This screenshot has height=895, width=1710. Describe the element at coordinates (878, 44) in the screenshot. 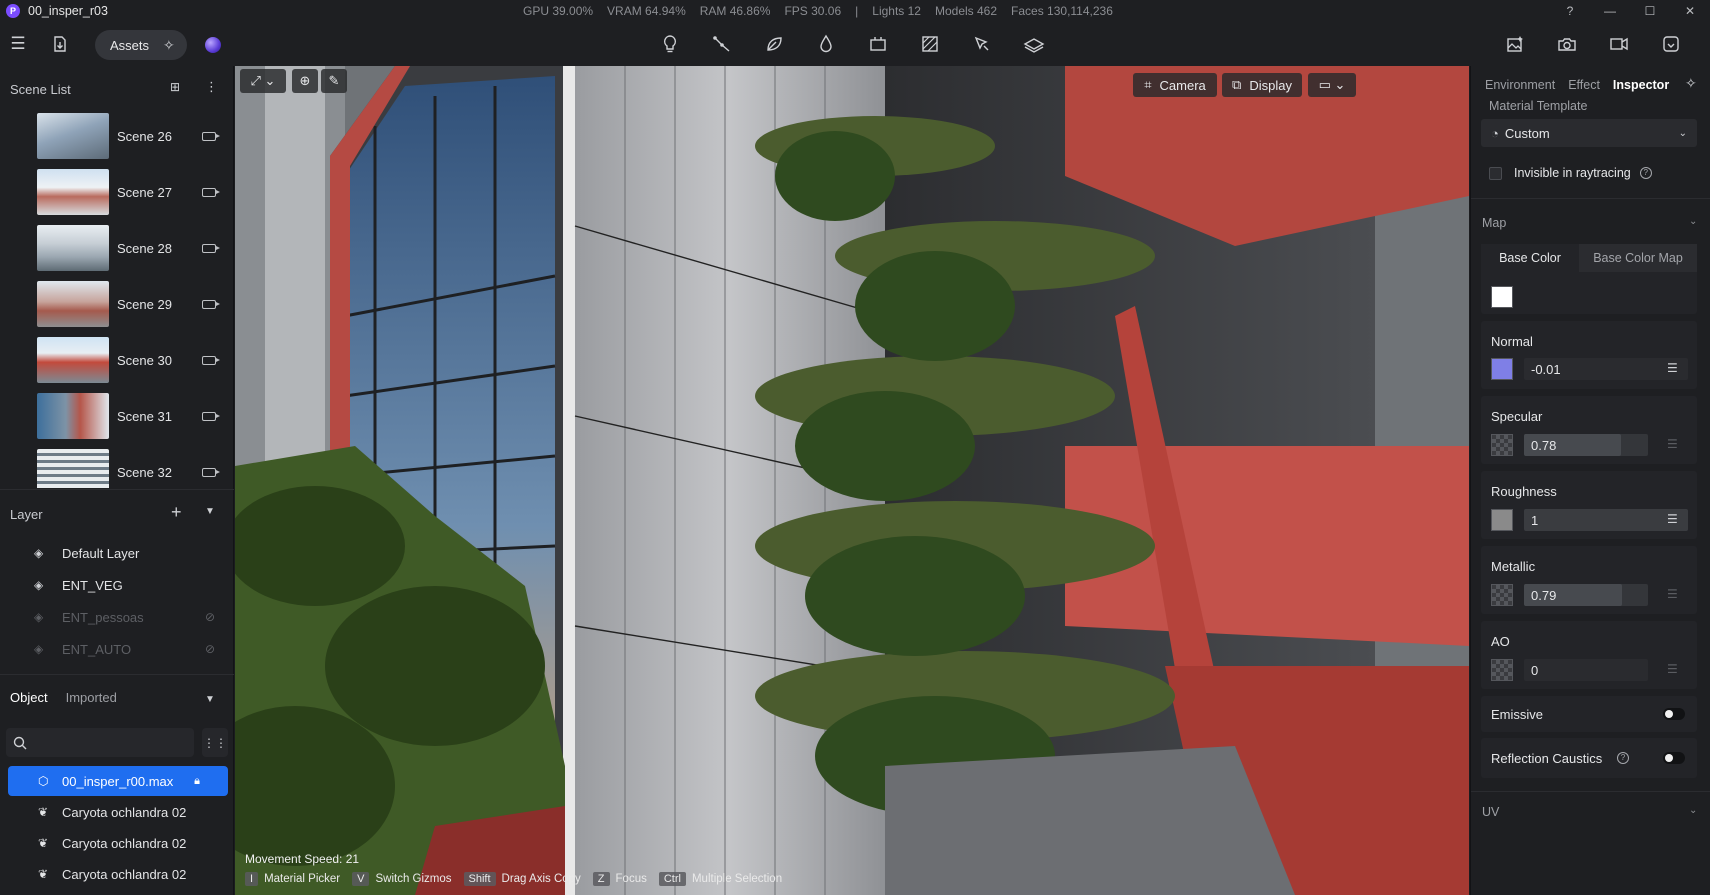

I see `animation-icon` at that location.